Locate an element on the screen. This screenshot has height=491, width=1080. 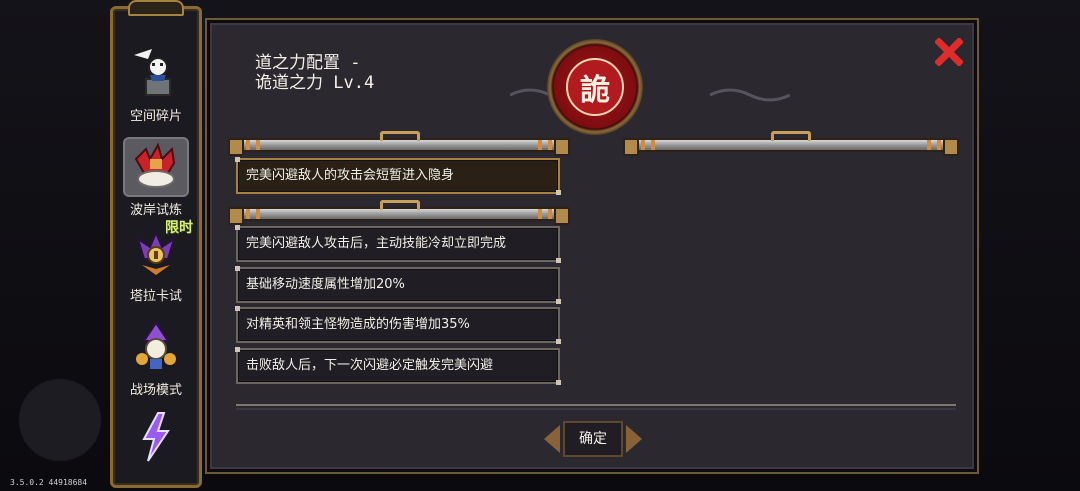
sidebar-item-label: 波岸试炼 is located at coordinates (155, 210).